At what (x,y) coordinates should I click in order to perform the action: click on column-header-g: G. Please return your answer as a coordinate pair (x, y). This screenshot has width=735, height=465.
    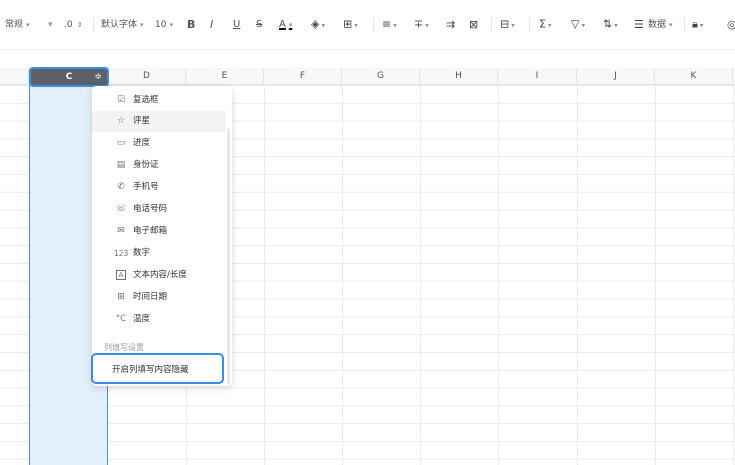
    Looking at the image, I should click on (381, 76).